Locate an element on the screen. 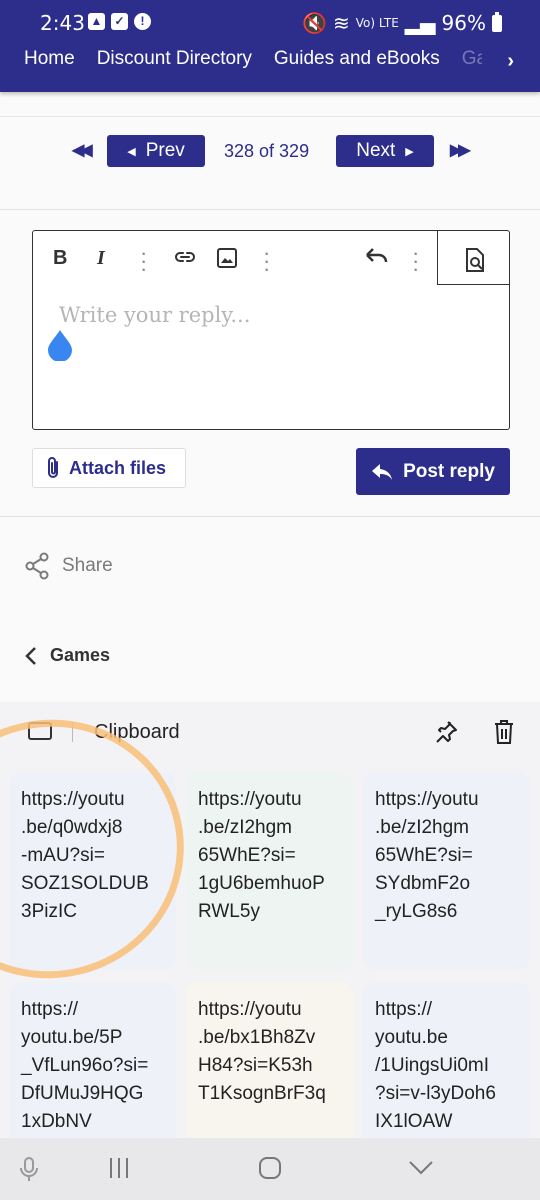  share-label: Share is located at coordinates (87, 565).